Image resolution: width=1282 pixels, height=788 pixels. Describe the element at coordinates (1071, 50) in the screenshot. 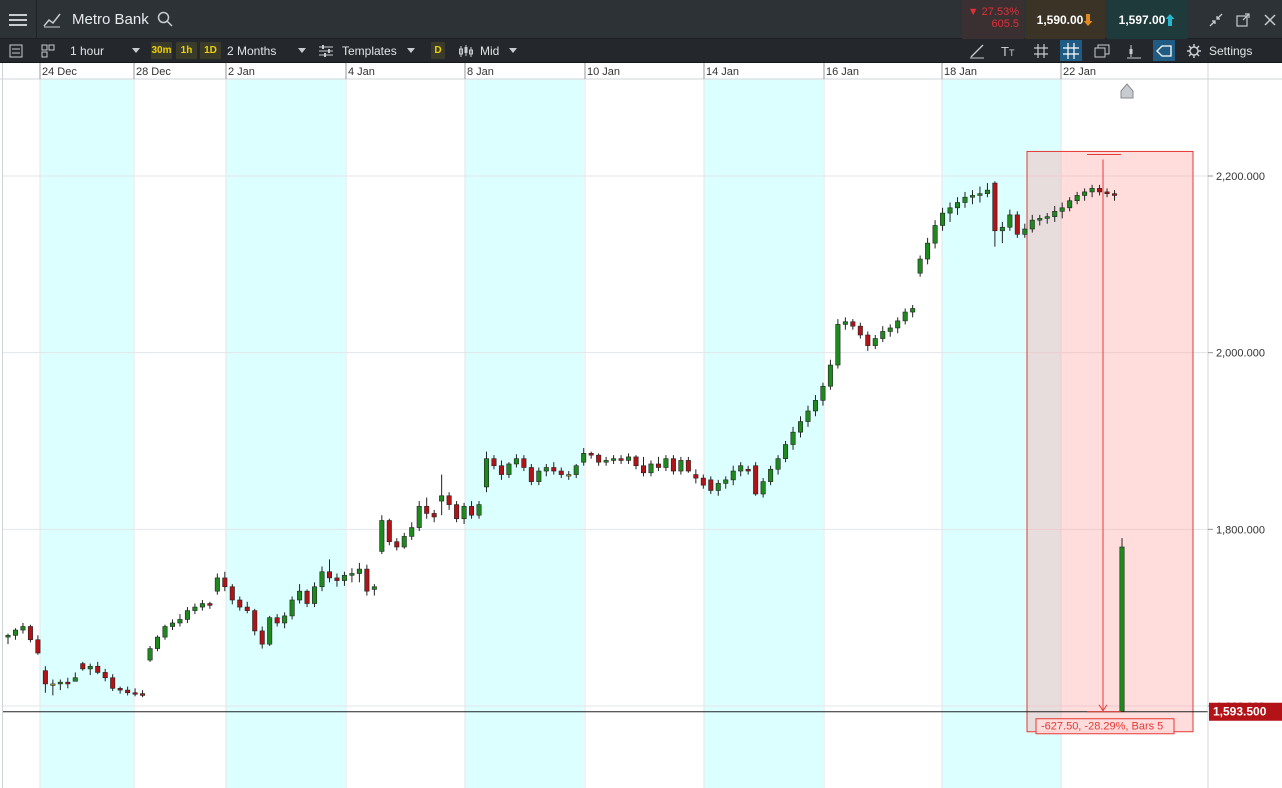

I see `crosshair-icon` at that location.